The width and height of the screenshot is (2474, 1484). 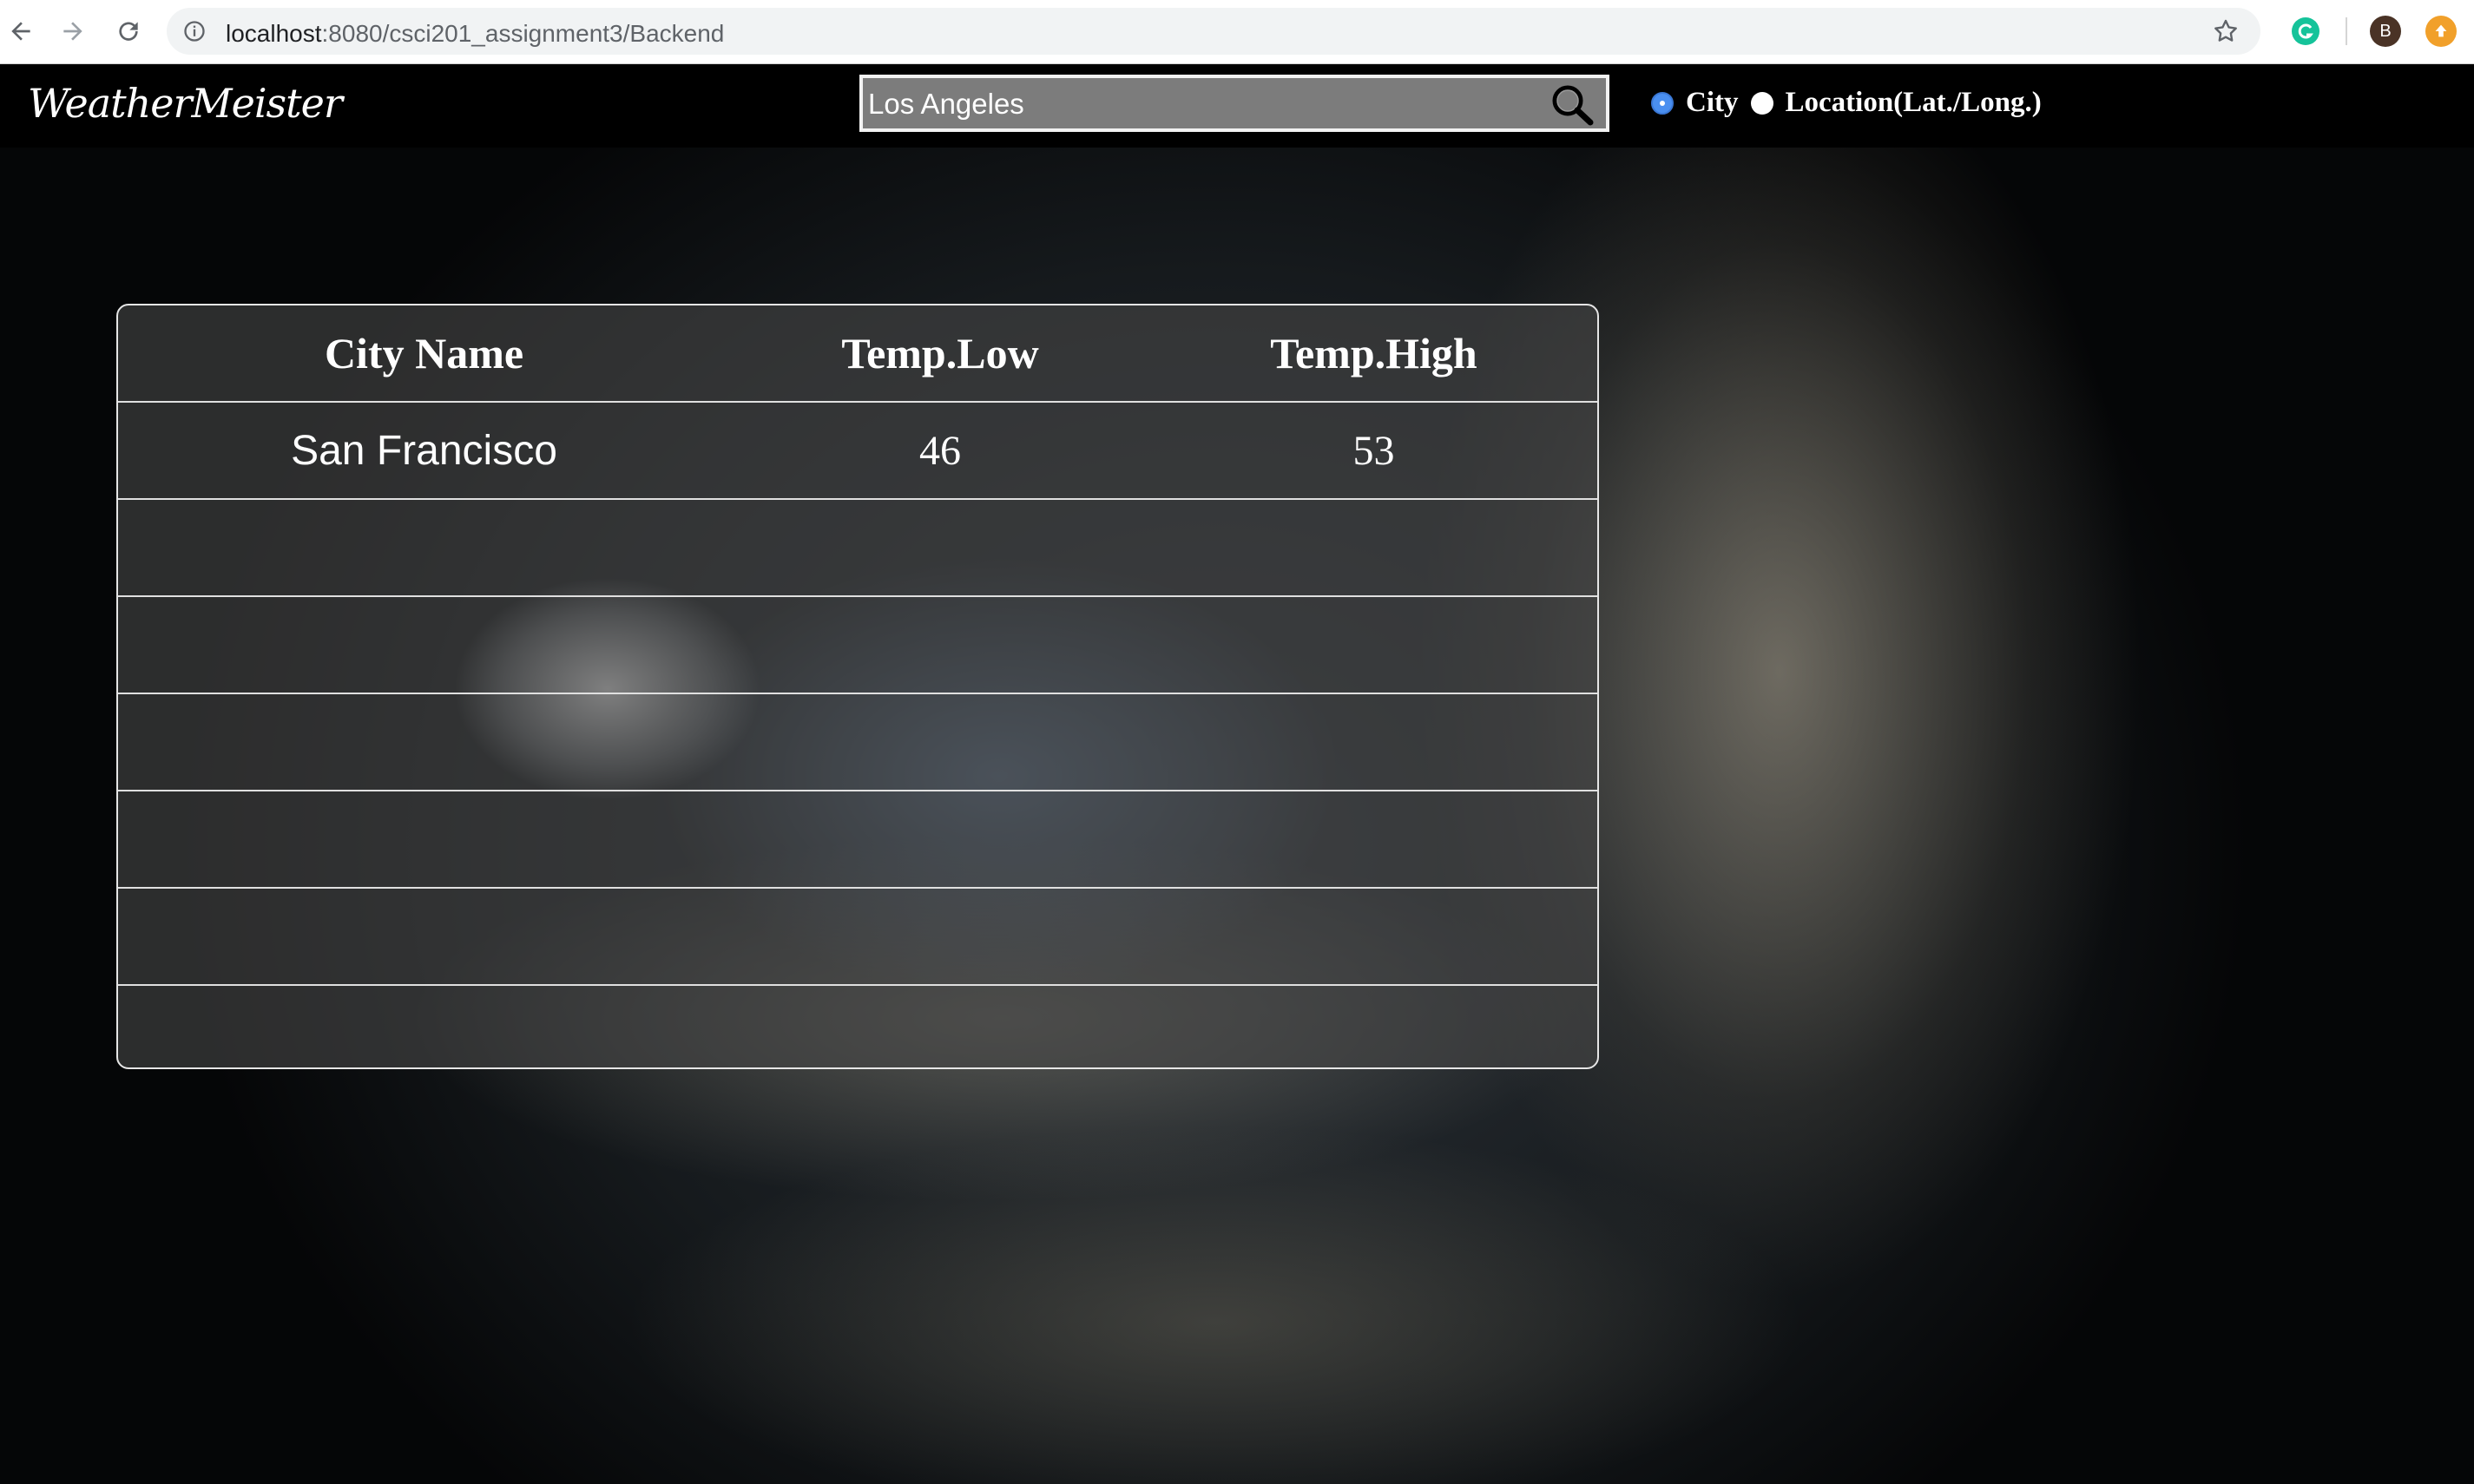 What do you see at coordinates (2226, 31) in the screenshot?
I see `bookmark-star-icon` at bounding box center [2226, 31].